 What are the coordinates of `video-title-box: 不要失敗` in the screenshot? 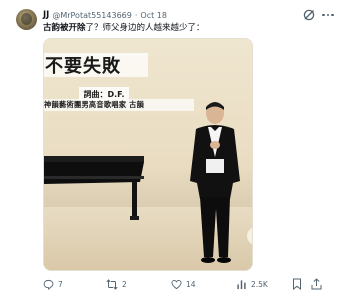 It's located at (96, 65).